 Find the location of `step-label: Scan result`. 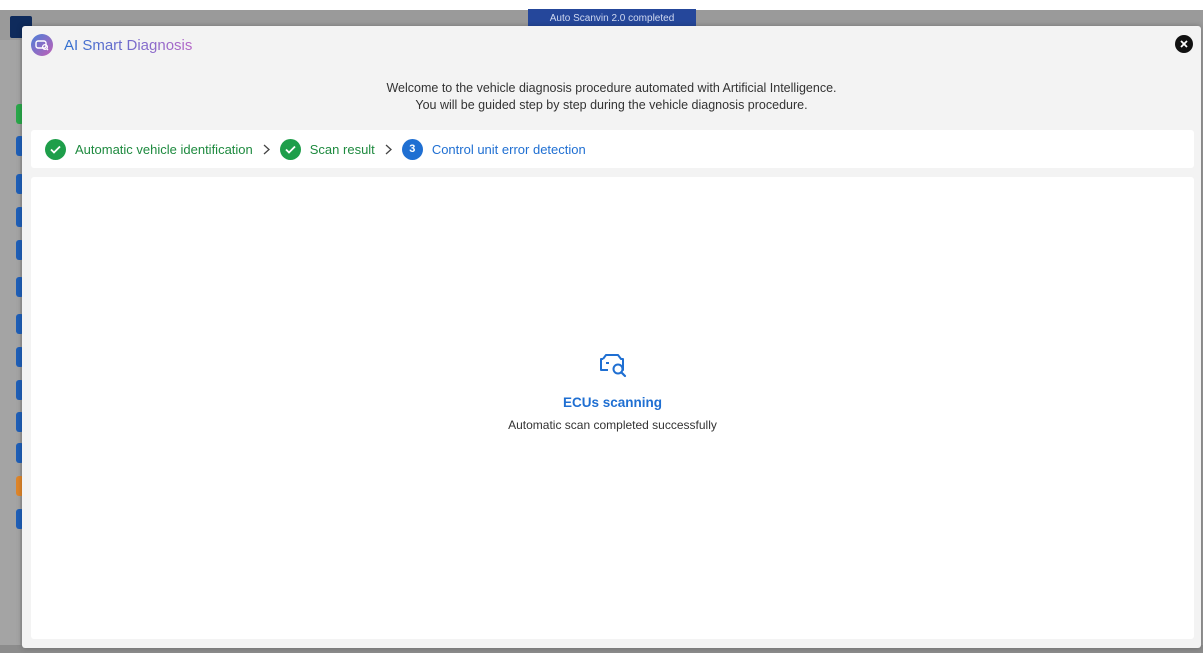

step-label: Scan result is located at coordinates (342, 149).